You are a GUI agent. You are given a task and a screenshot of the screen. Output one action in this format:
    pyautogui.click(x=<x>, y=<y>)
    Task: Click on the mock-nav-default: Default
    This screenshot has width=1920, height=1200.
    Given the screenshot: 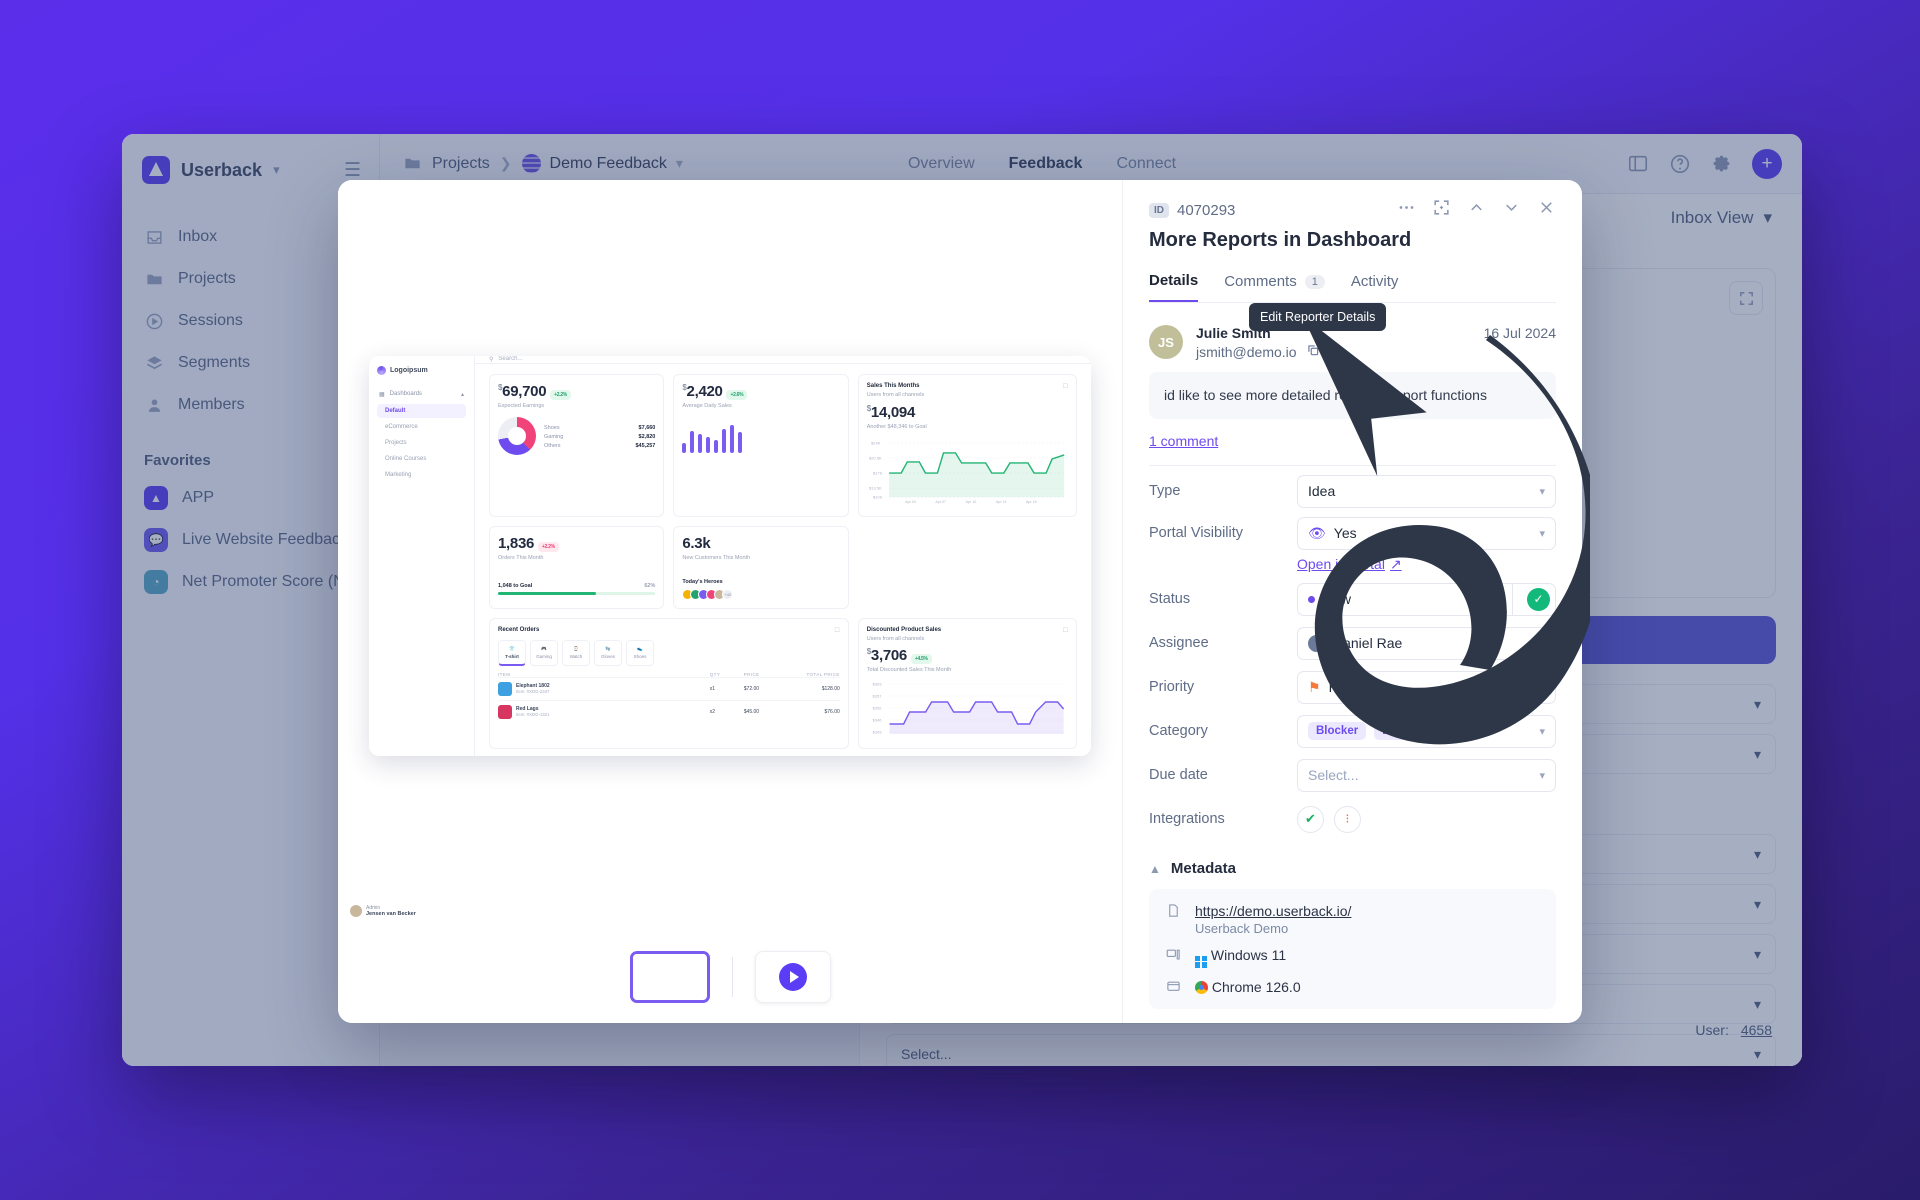 What is the action you would take?
    pyautogui.click(x=421, y=410)
    